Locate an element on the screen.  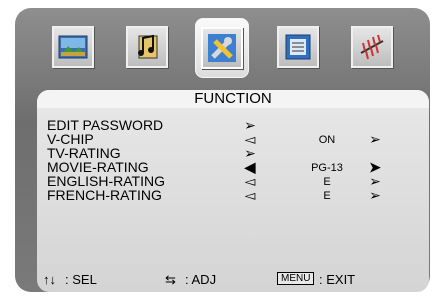
tab-channel is located at coordinates (372, 47).